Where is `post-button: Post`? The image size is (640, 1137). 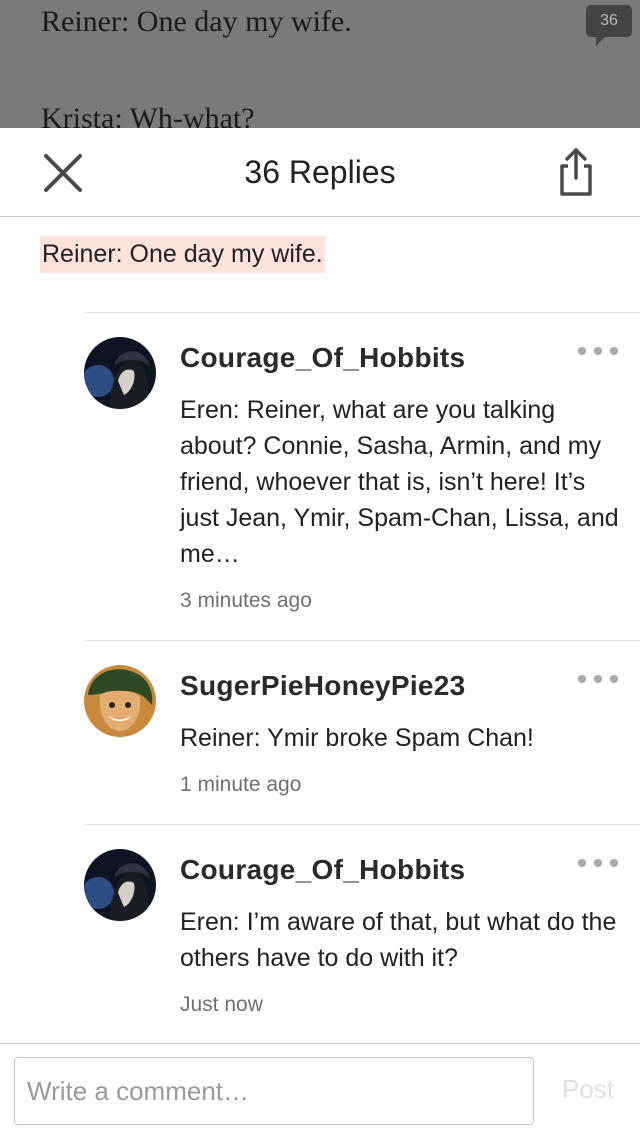 post-button: Post is located at coordinates (588, 1089).